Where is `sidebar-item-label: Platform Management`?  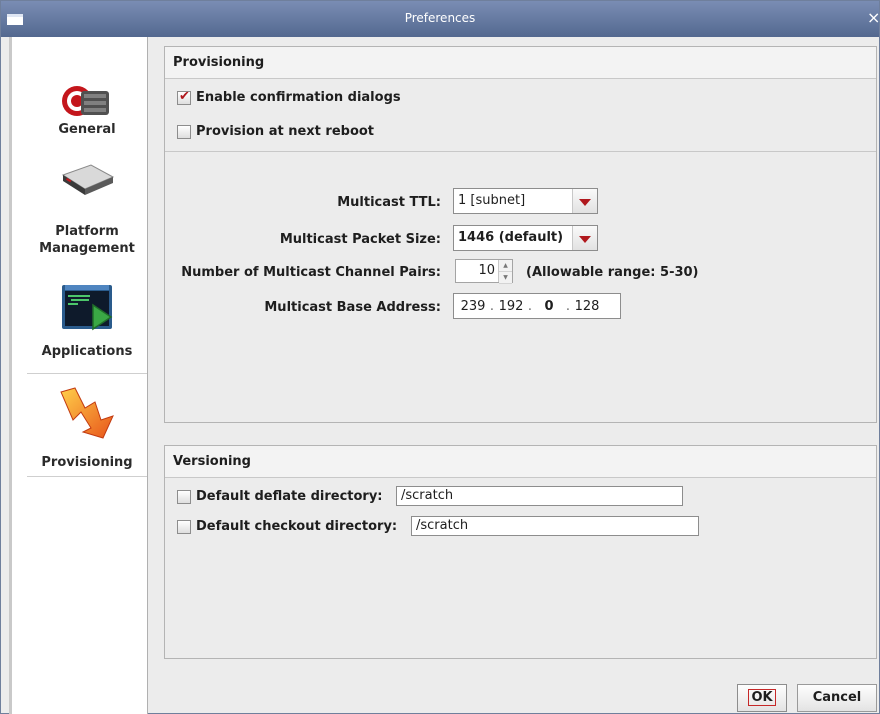 sidebar-item-label: Platform Management is located at coordinates (87, 240).